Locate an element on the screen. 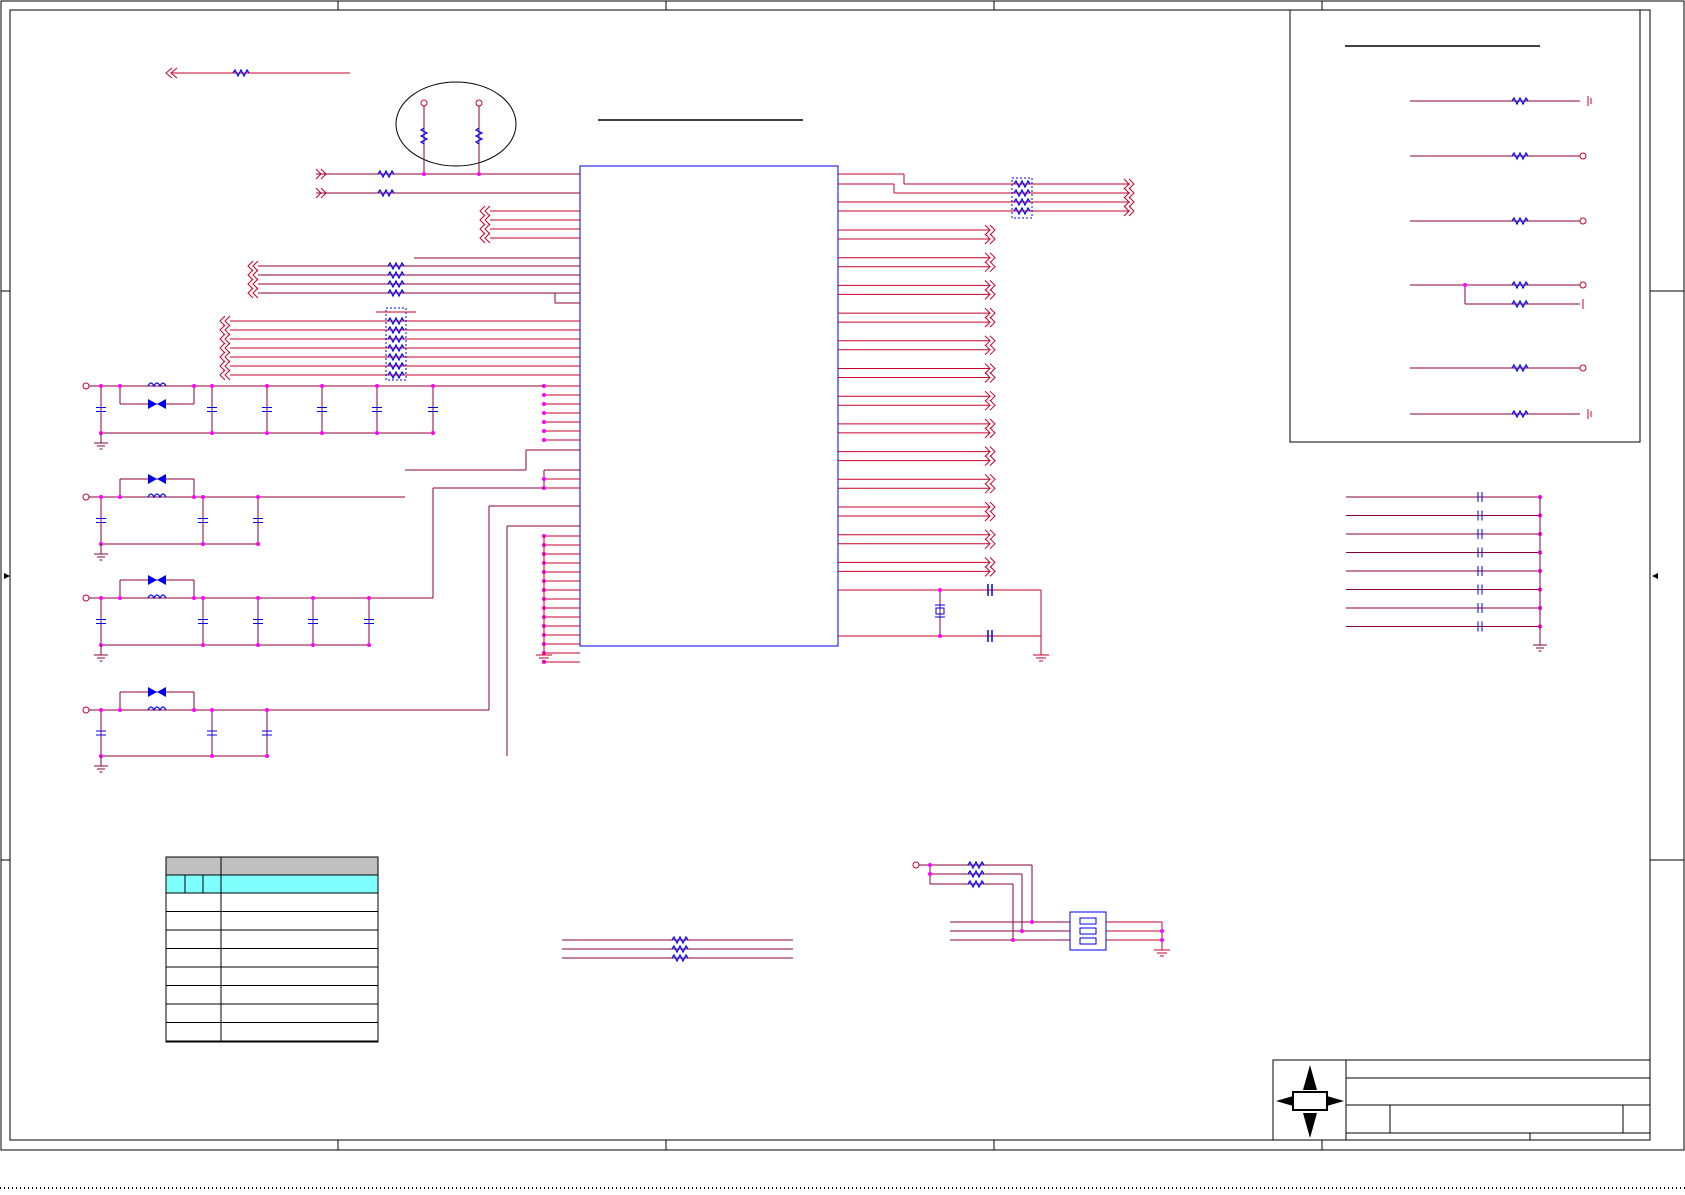 This screenshot has height=1195, width=1685. power-rails is located at coordinates (313, 577).